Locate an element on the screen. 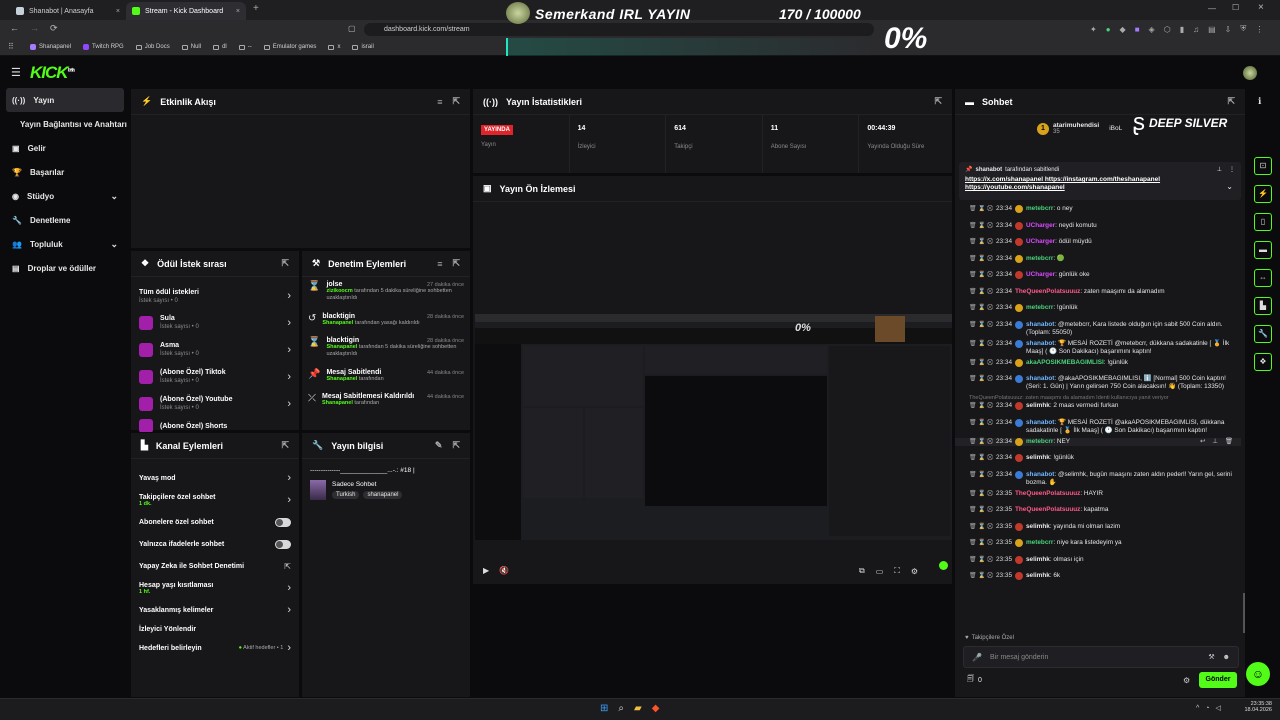 This screenshot has height=720, width=1280. reply-icon: ↩ is located at coordinates (1202, 442).